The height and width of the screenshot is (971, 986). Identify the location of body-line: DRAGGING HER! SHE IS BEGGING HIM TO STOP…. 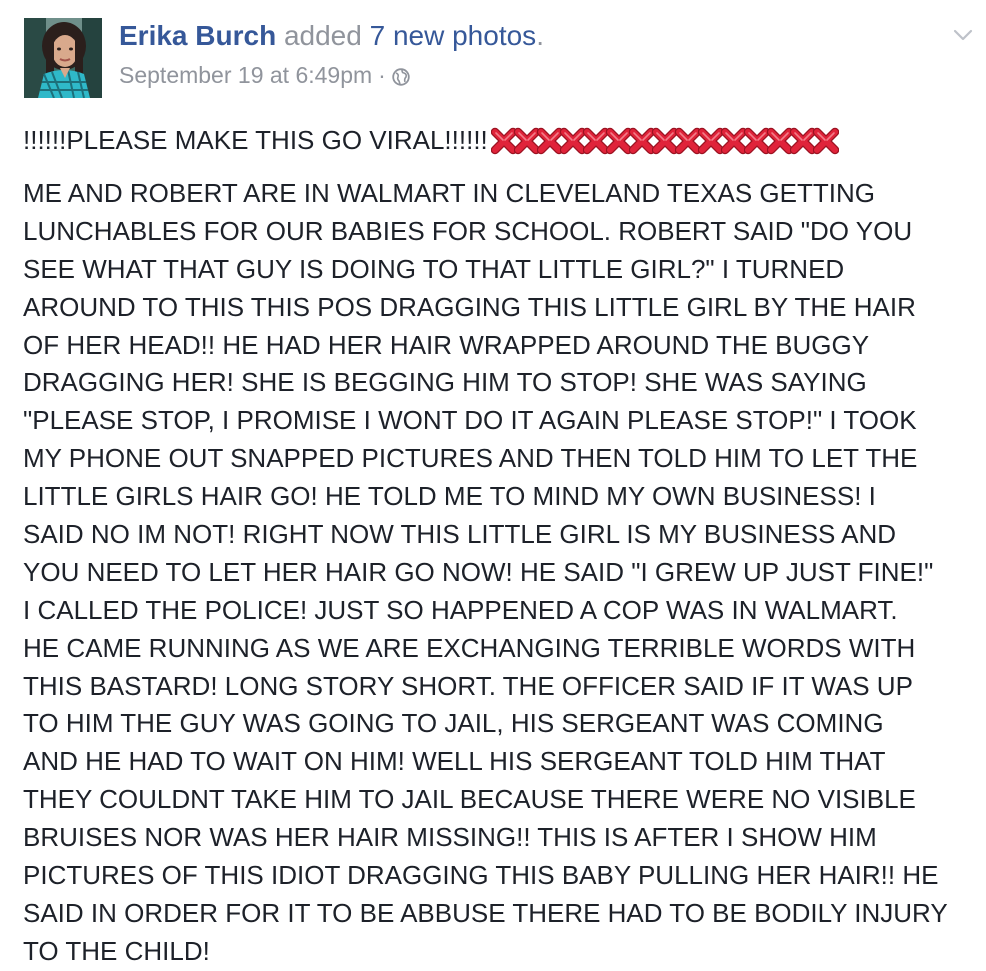
(445, 382).